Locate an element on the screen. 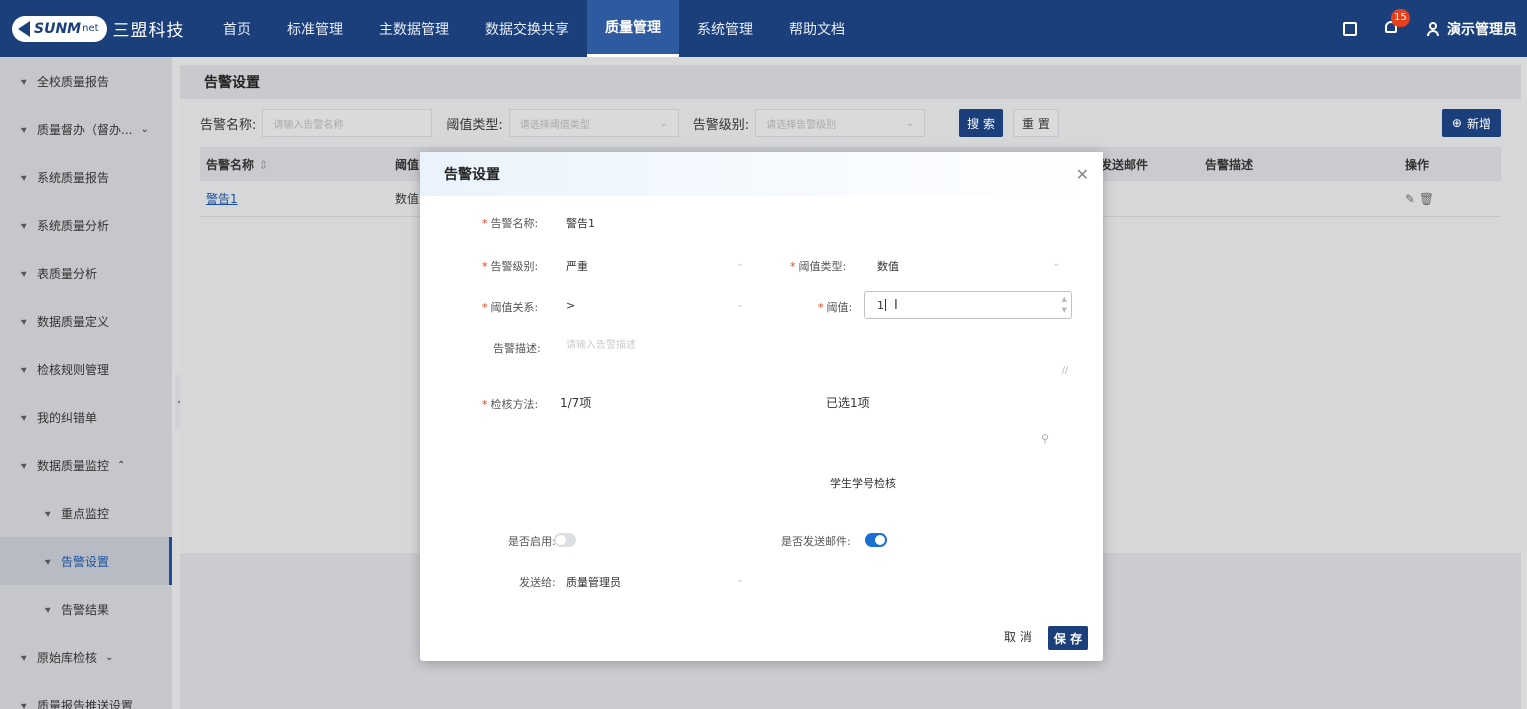 The height and width of the screenshot is (709, 1527). cell-name: 警告1 is located at coordinates (297, 198).